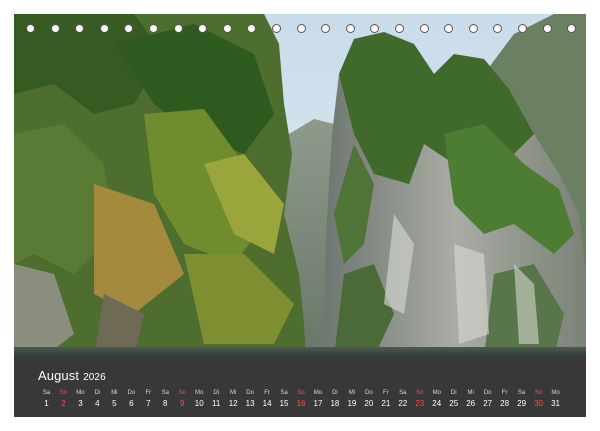  I want to click on calendar-day: So 30, so click(538, 399).